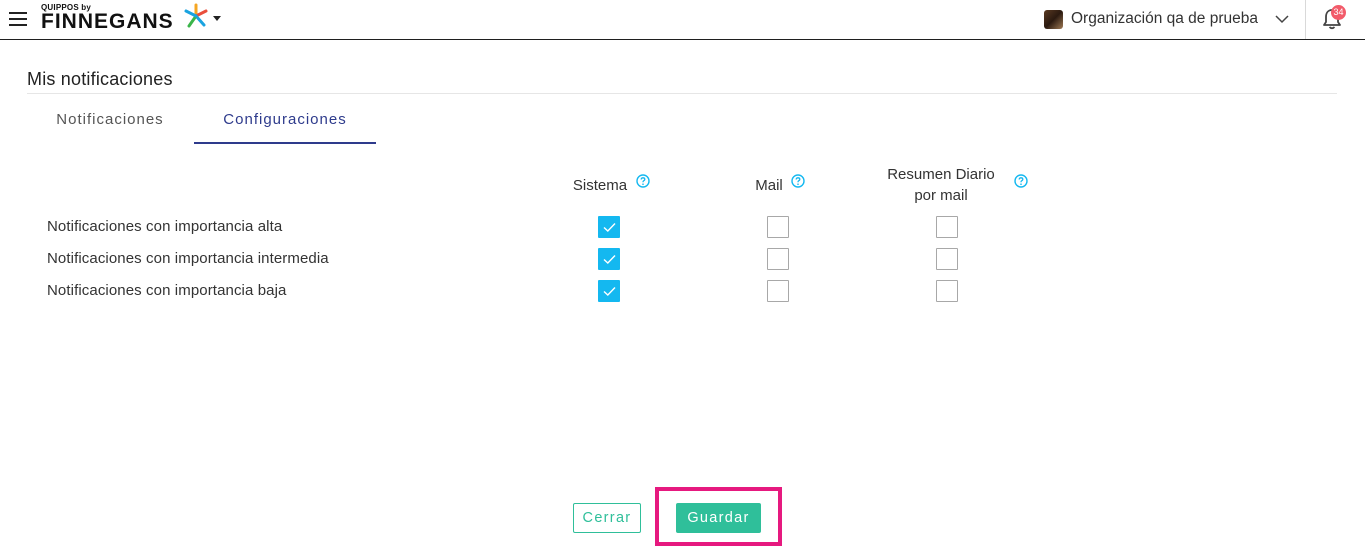 This screenshot has width=1365, height=559. I want to click on checkbox-intermedia-sistema, so click(609, 259).